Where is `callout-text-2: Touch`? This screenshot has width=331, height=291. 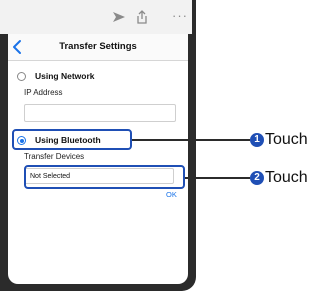 callout-text-2: Touch is located at coordinates (286, 177).